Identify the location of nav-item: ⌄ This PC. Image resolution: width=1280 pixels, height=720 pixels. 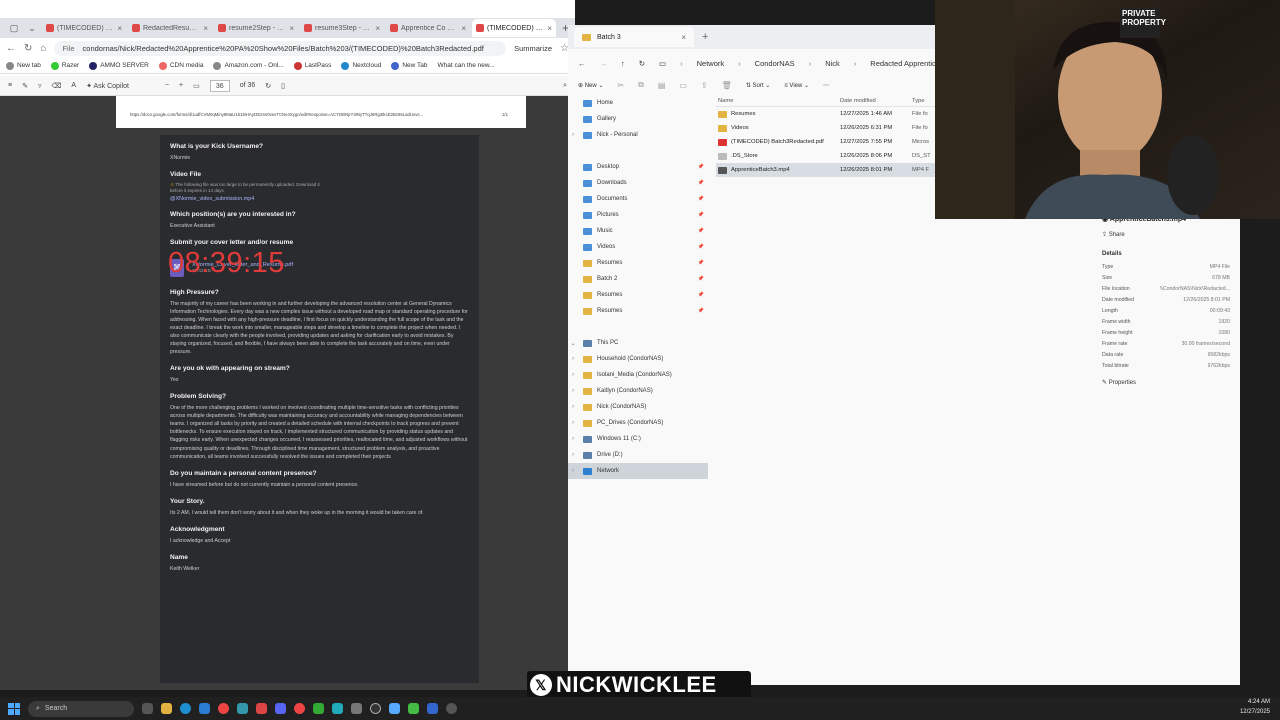
(638, 343).